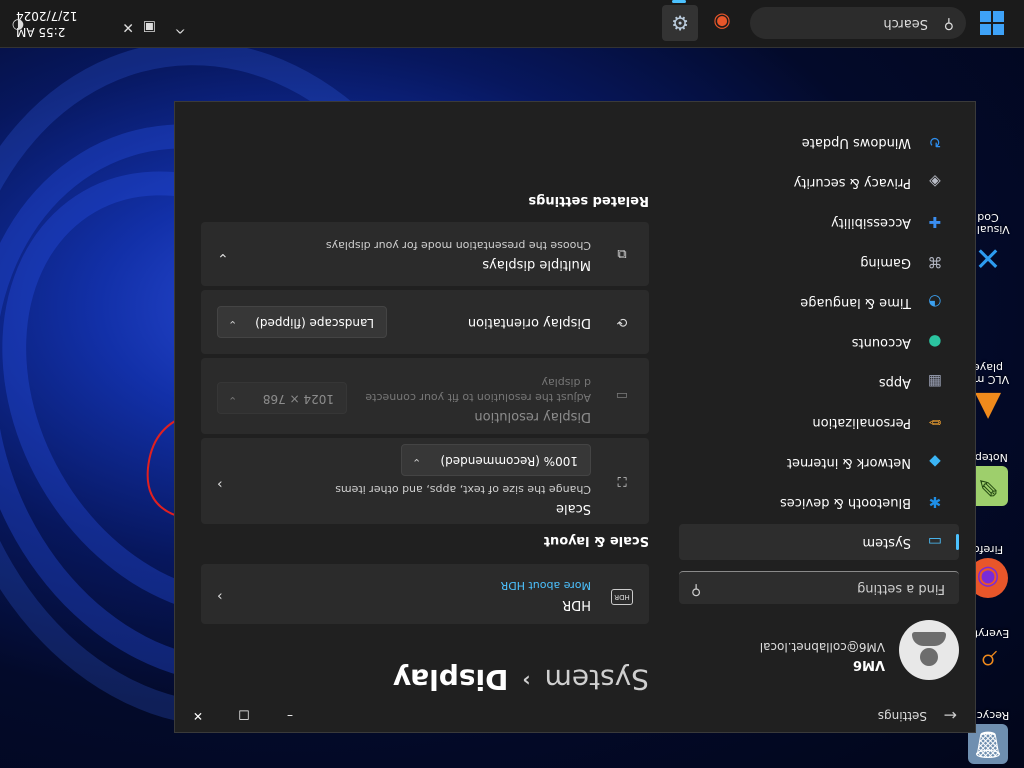 Image resolution: width=1024 pixels, height=768 pixels. Describe the element at coordinates (871, 222) in the screenshot. I see `sidebar-item-label: Accessibility` at that location.